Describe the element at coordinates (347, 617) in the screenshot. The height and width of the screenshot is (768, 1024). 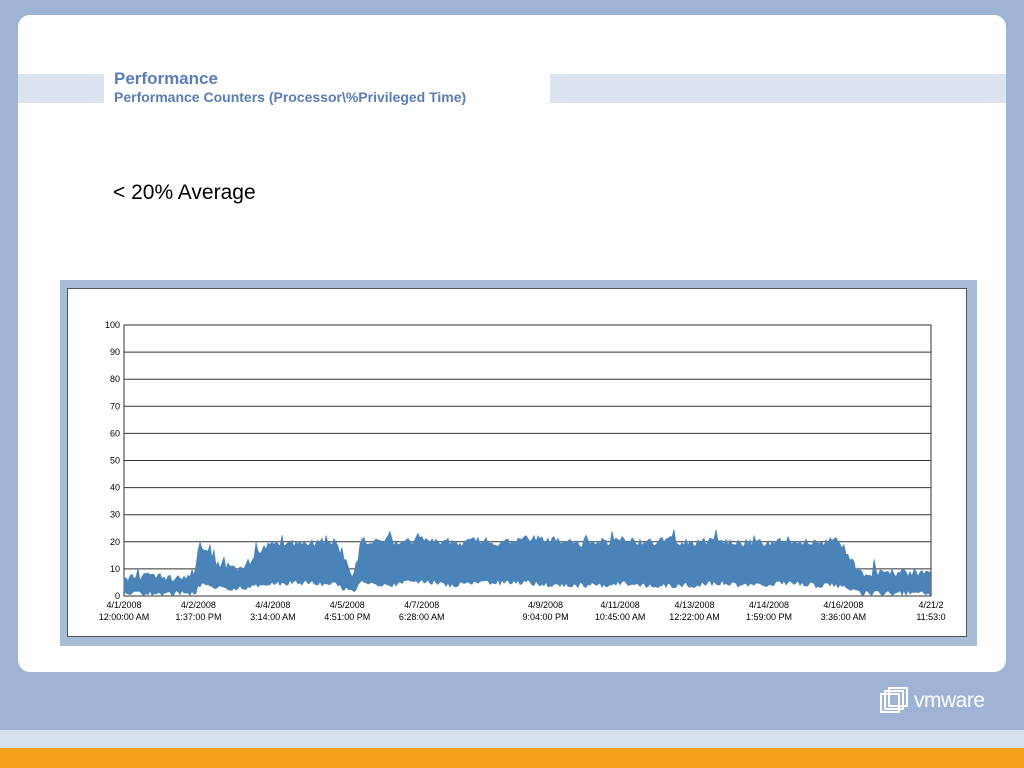
I see `x-tick-label: 4:51:00 PM` at that location.